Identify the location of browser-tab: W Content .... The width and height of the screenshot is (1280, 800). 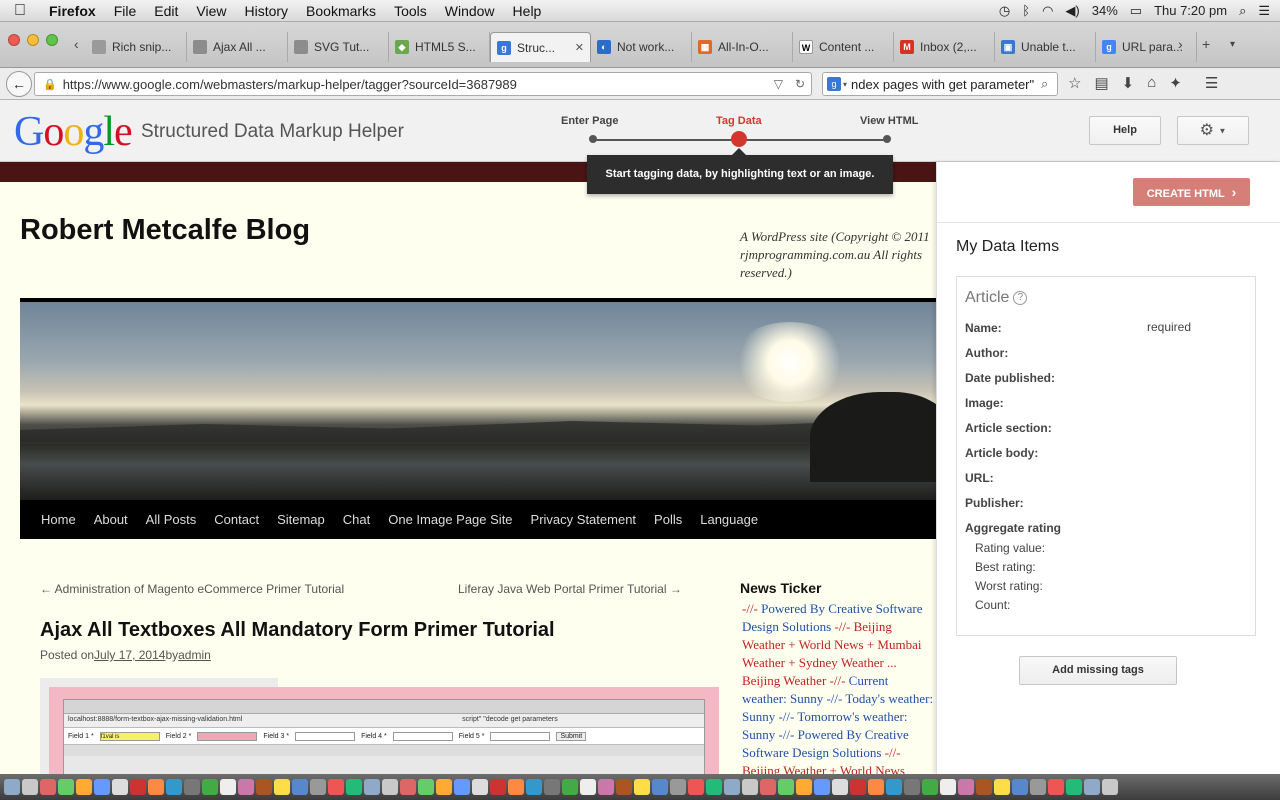
(843, 47).